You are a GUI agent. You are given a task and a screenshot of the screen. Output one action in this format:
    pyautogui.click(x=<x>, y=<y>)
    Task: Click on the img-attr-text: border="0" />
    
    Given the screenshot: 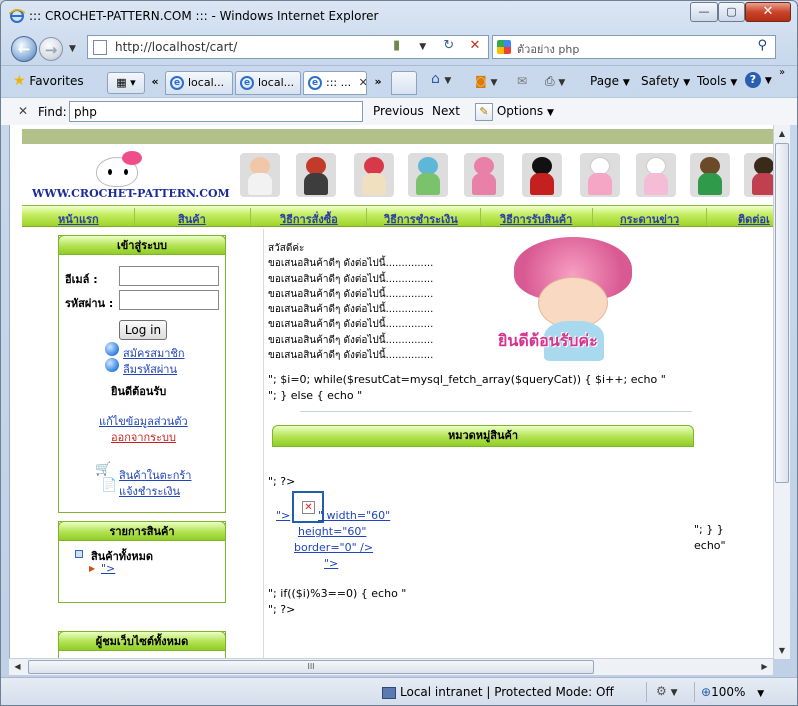 What is the action you would take?
    pyautogui.click(x=333, y=547)
    